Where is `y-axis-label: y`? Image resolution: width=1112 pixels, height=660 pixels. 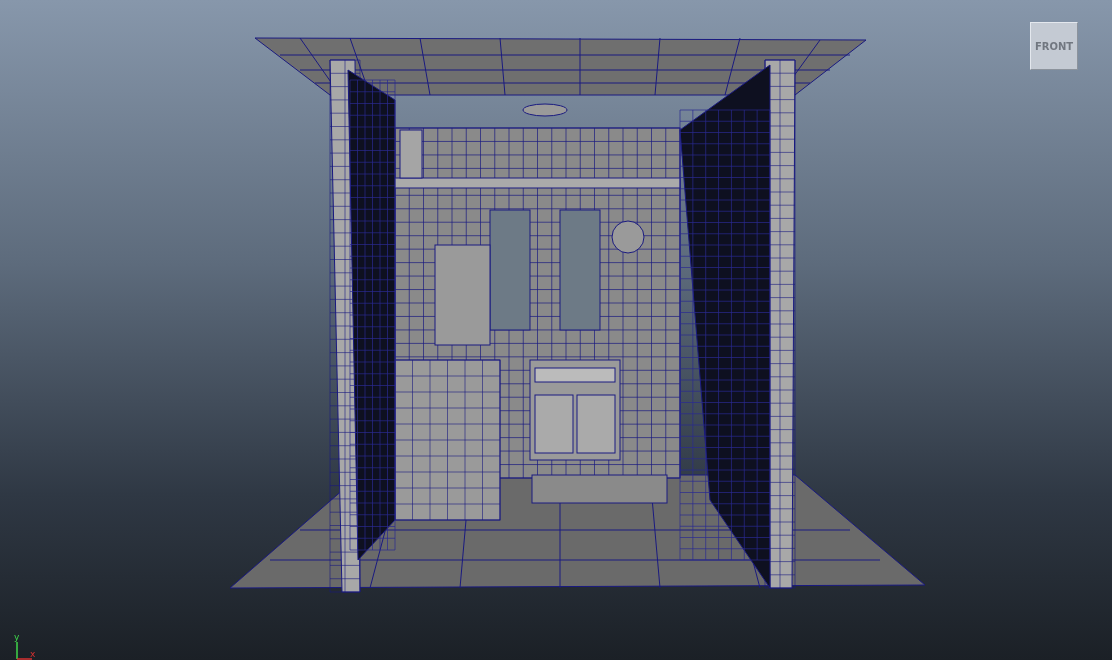 y-axis-label: y is located at coordinates (17, 637).